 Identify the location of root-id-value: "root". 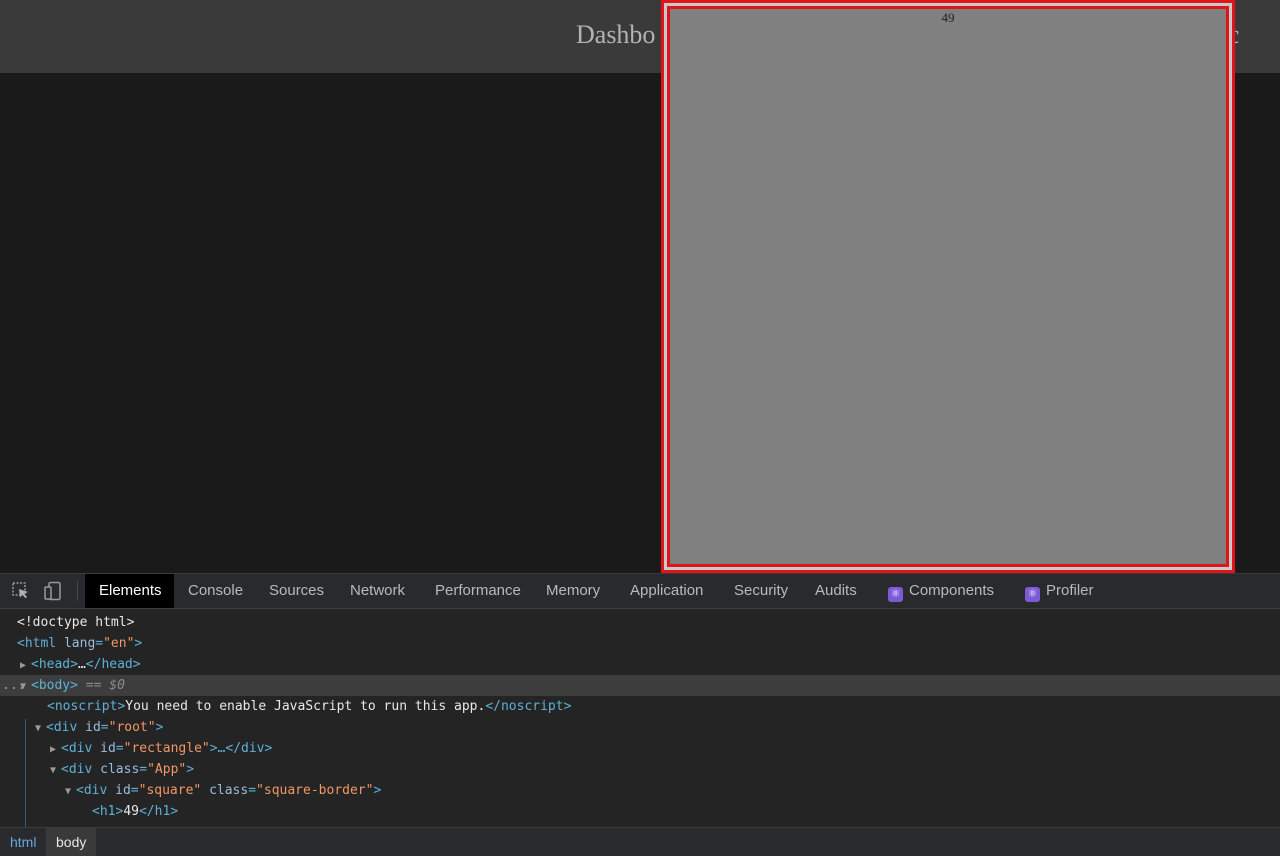
(132, 727).